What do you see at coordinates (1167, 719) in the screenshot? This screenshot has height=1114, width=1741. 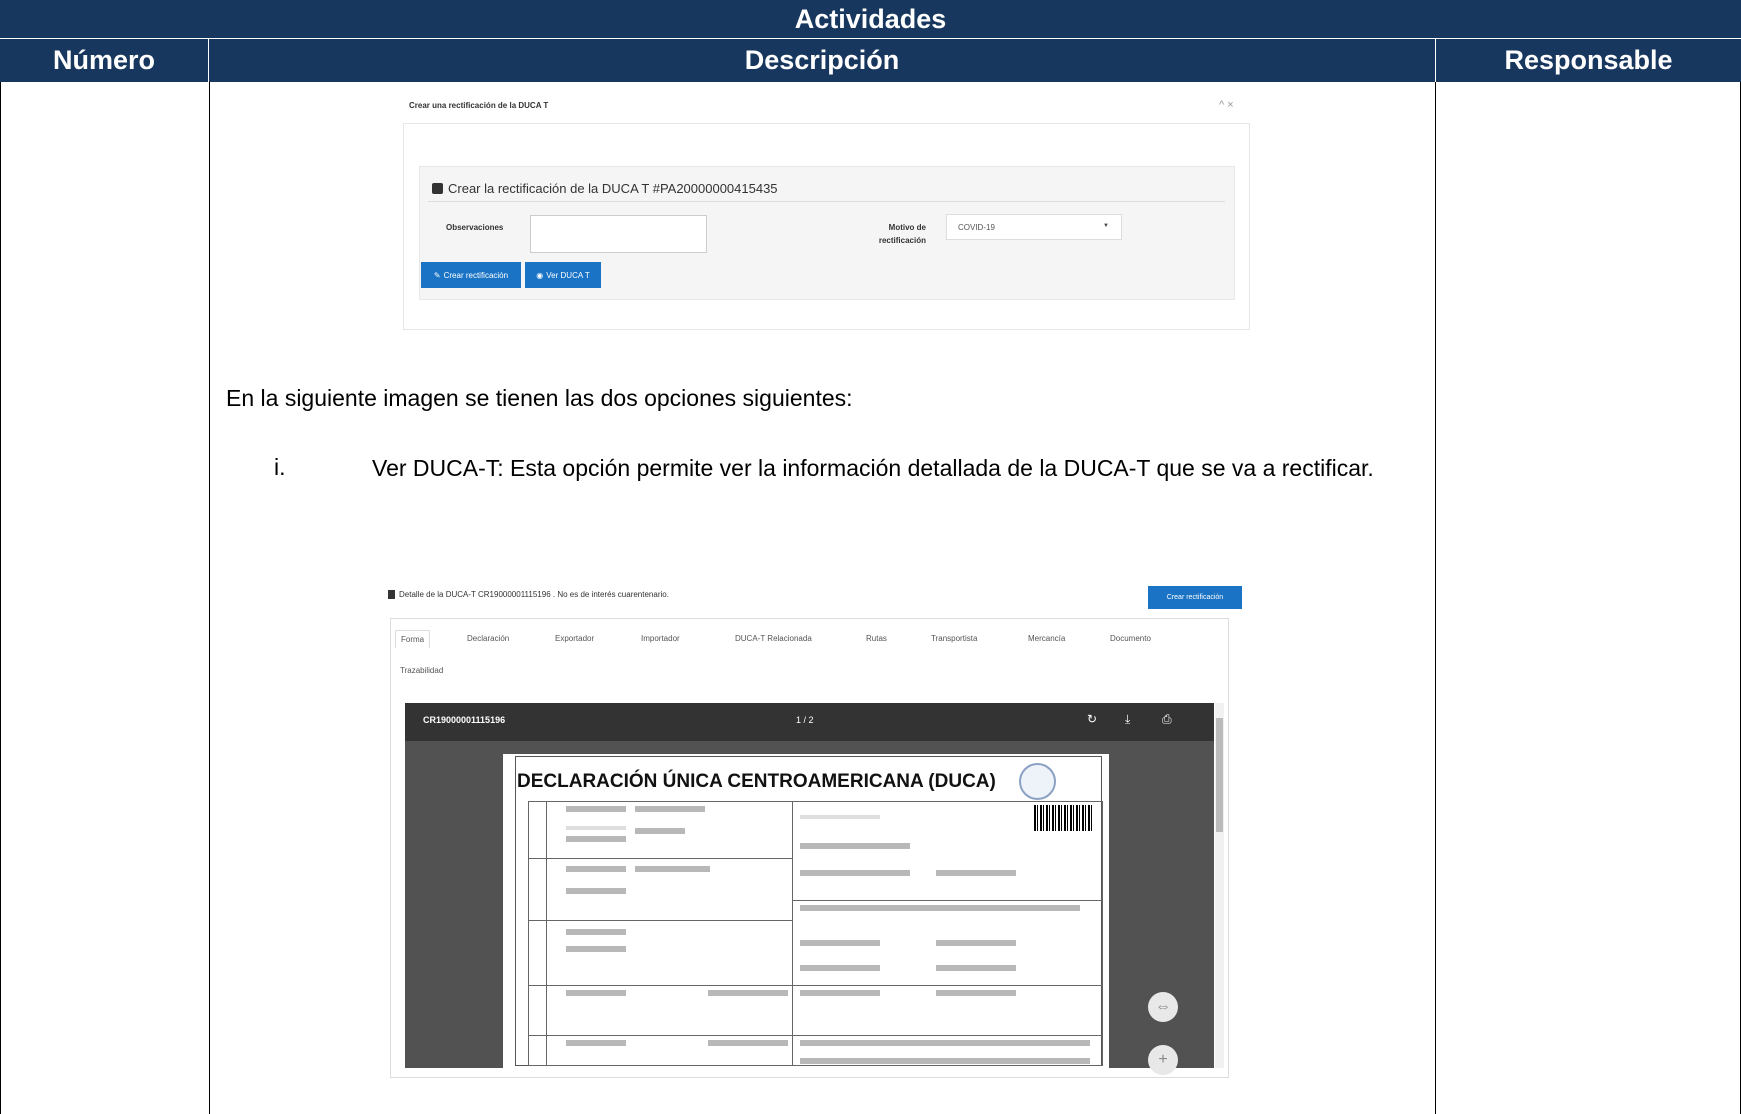 I see `print-icon: ⎙` at bounding box center [1167, 719].